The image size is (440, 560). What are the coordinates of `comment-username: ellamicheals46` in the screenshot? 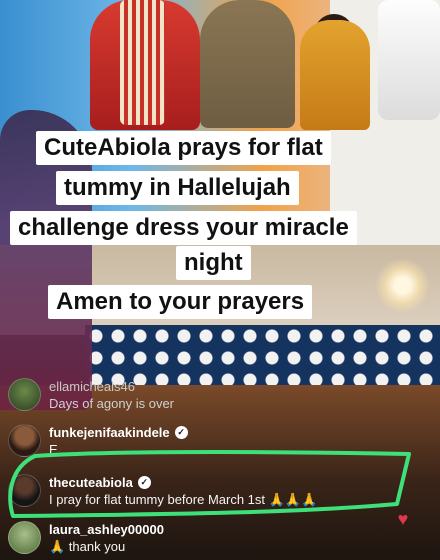 It's located at (111, 386).